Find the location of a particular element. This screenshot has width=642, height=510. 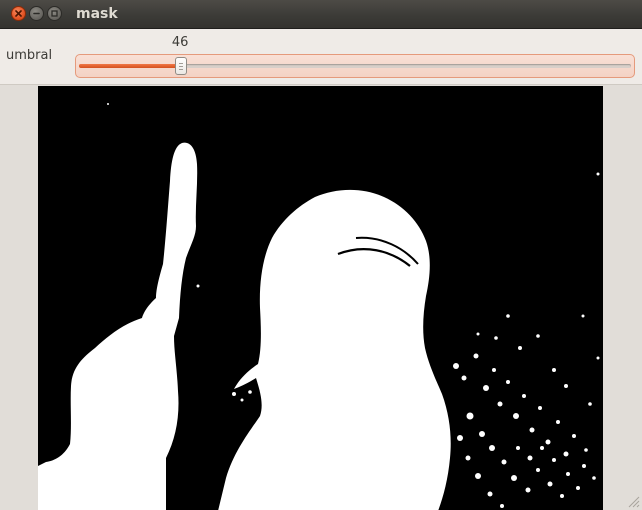

maximize-button is located at coordinates (54, 13).